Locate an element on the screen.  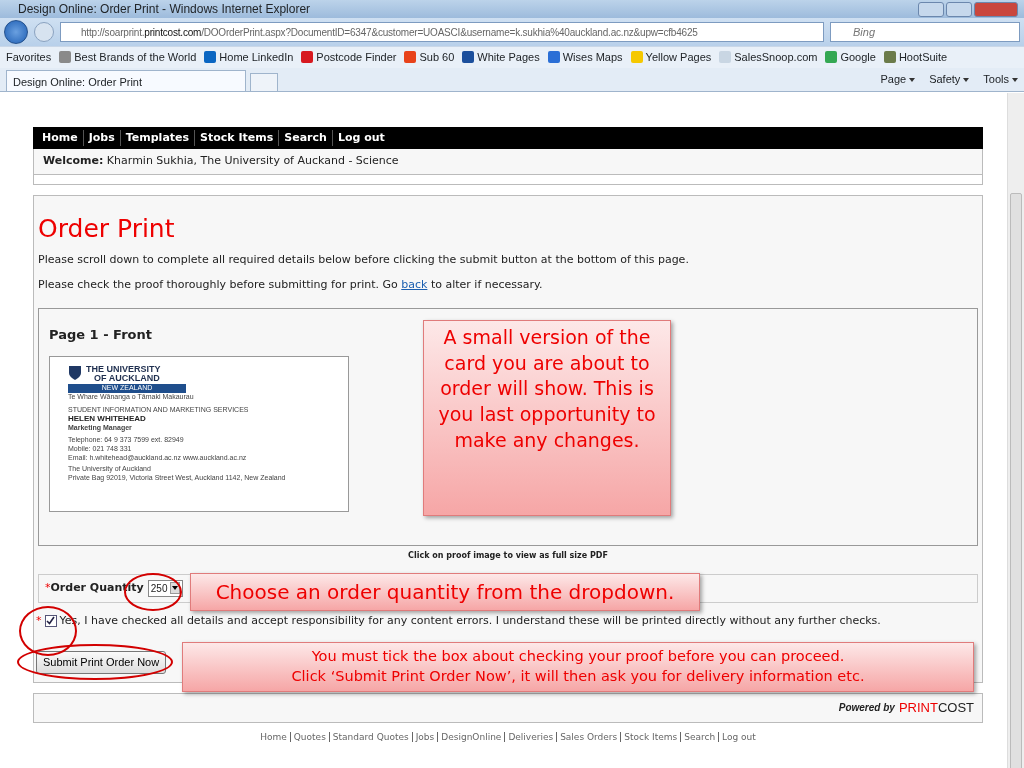
favorite-link: White Pages is located at coordinates (501, 57).